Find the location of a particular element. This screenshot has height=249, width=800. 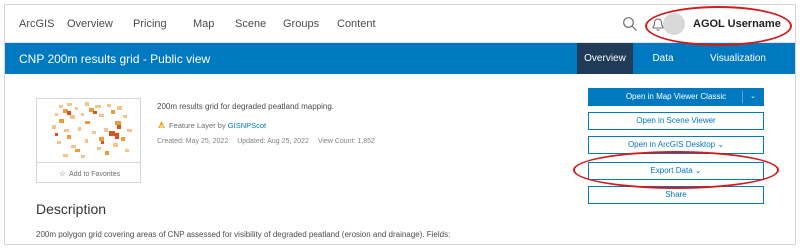

nav-map: Map is located at coordinates (203, 24).